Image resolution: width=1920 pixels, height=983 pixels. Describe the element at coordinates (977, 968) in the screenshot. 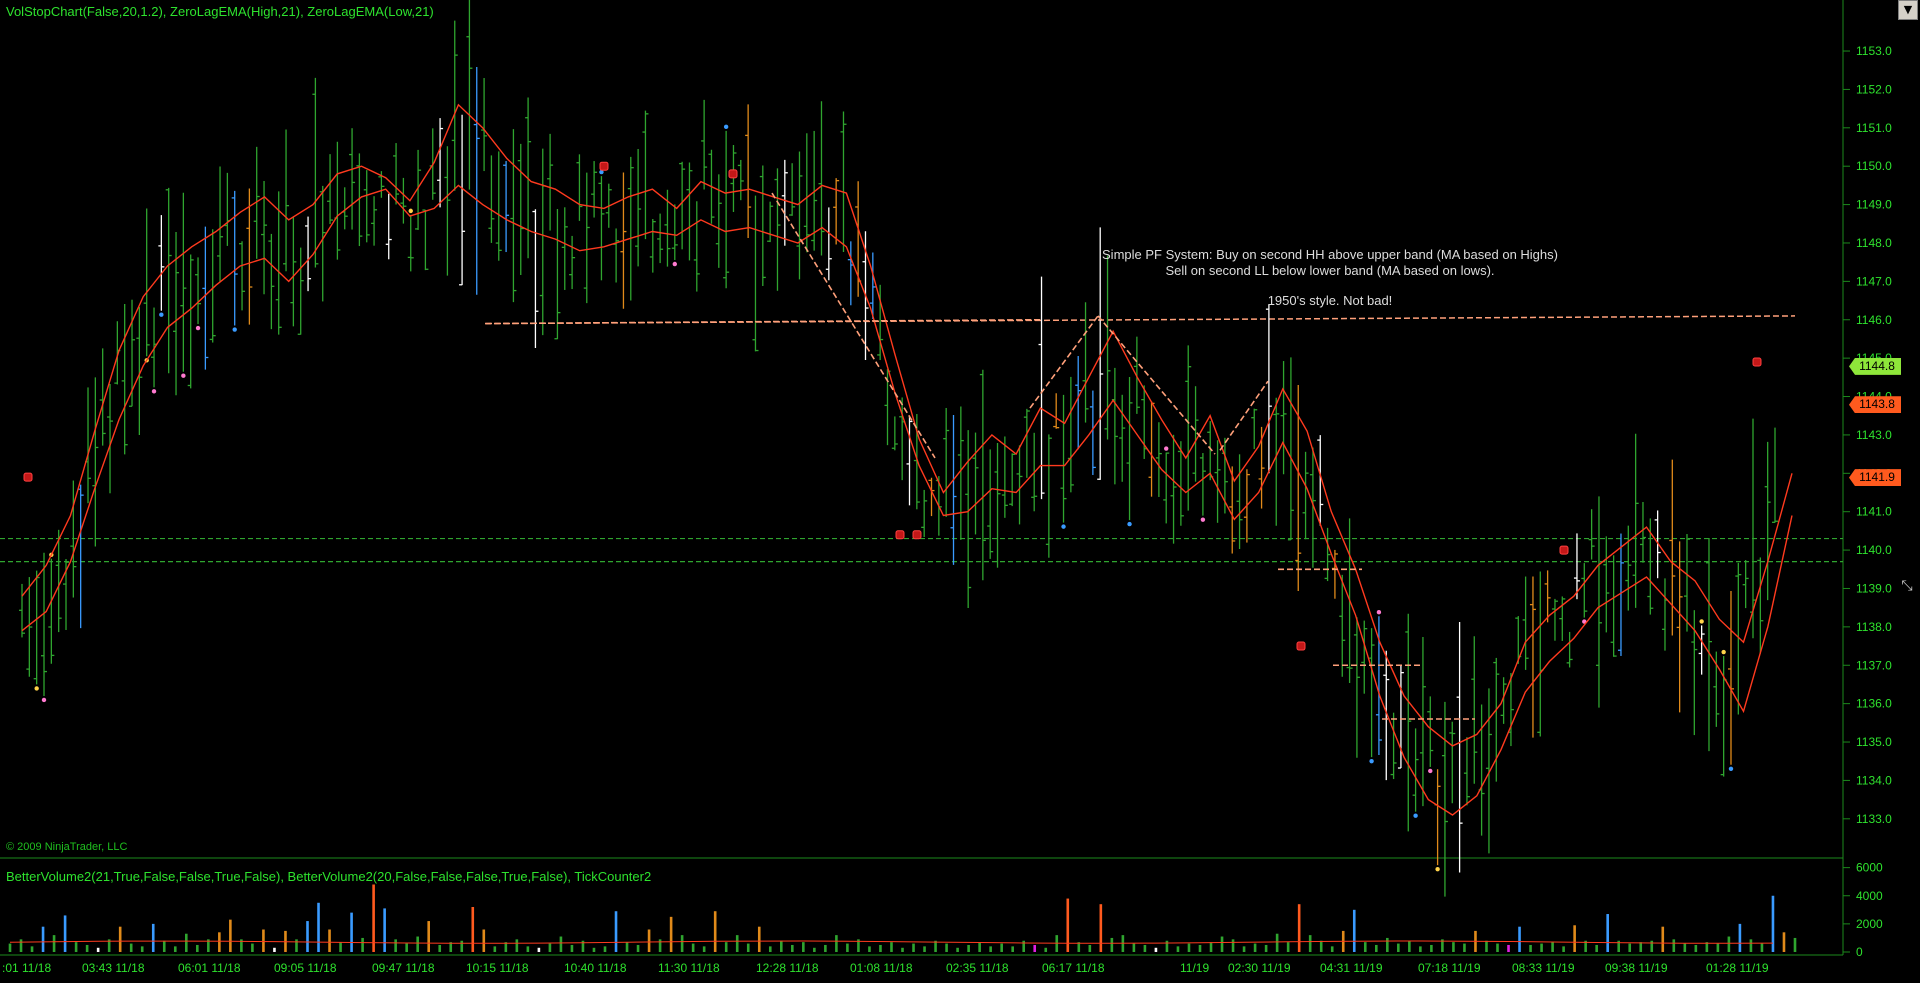

I see `time-tick-label: 02:35 11/18` at that location.